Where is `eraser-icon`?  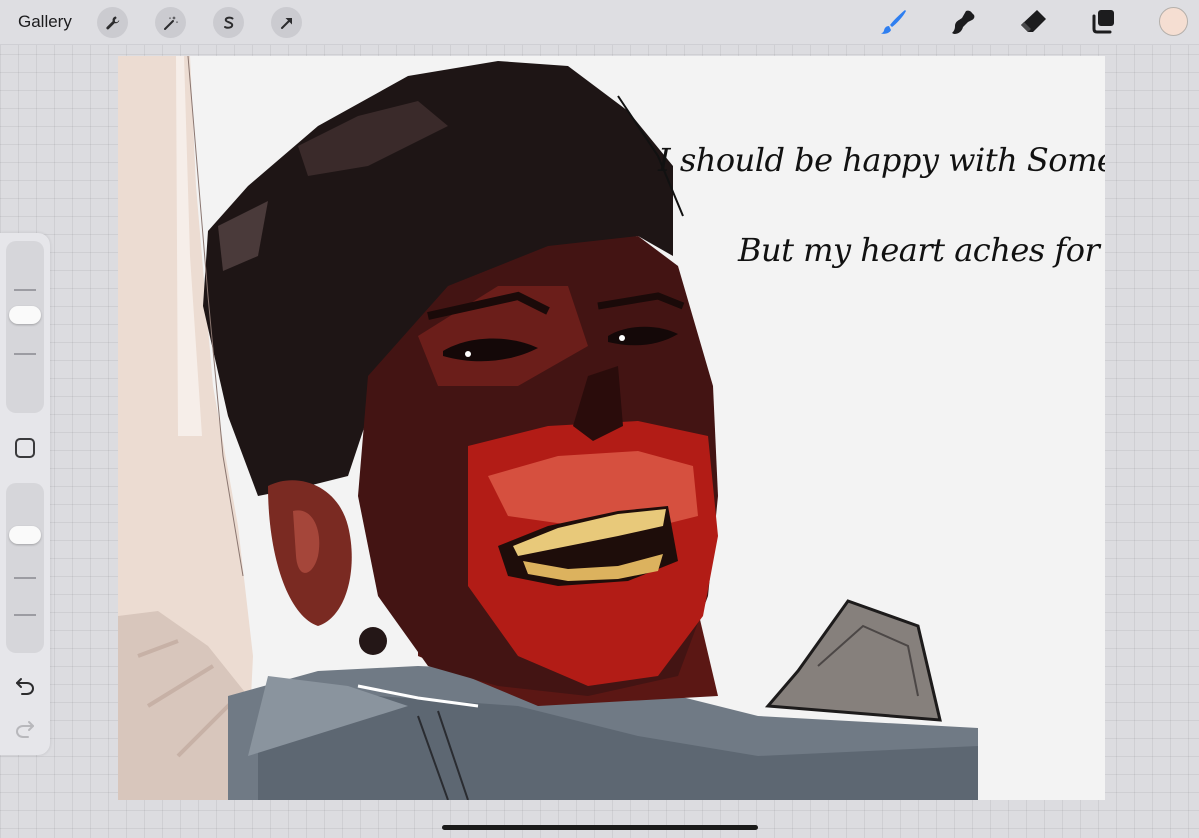
eraser-icon is located at coordinates (1033, 21).